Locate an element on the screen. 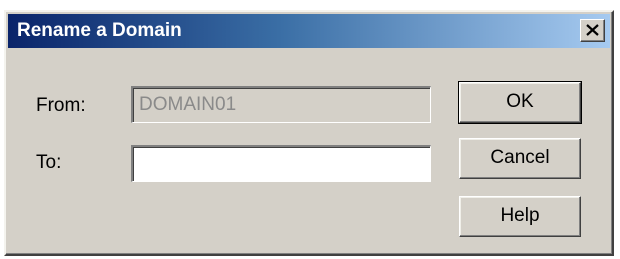 The height and width of the screenshot is (259, 620). title-bar: Rename a Domain is located at coordinates (309, 31).